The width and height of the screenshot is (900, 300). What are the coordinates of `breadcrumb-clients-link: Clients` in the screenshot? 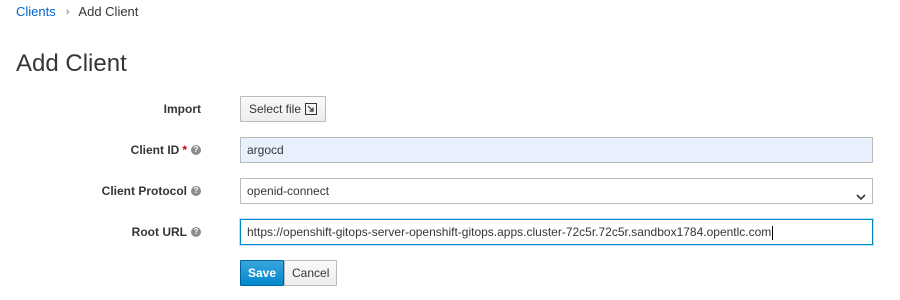 It's located at (36, 12).